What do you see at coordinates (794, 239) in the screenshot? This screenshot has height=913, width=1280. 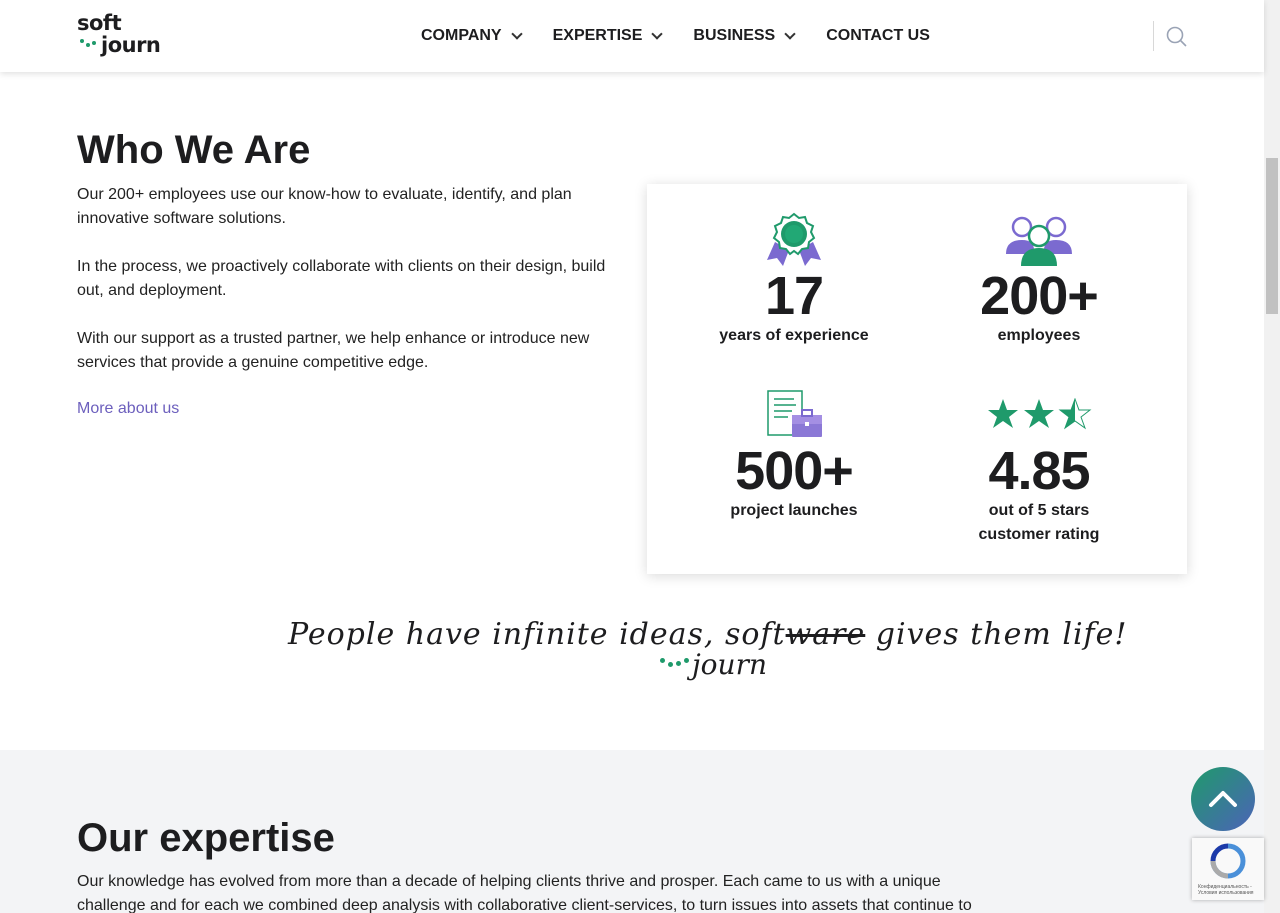 I see `award-ribbon-icon` at bounding box center [794, 239].